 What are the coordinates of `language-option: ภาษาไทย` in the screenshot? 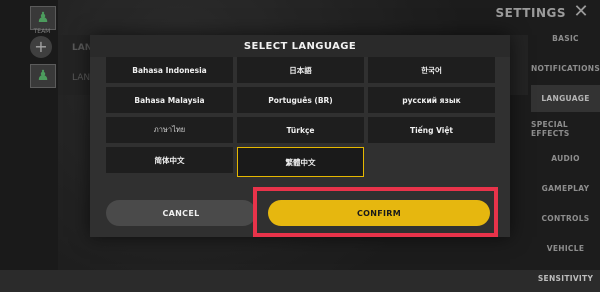 It's located at (169, 130).